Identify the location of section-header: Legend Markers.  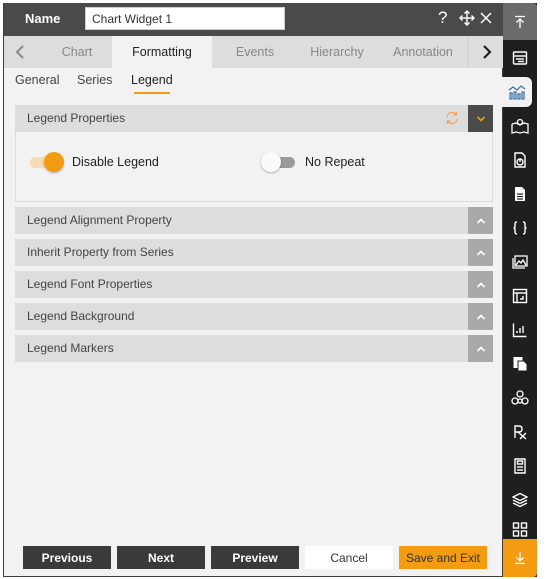
(254, 348).